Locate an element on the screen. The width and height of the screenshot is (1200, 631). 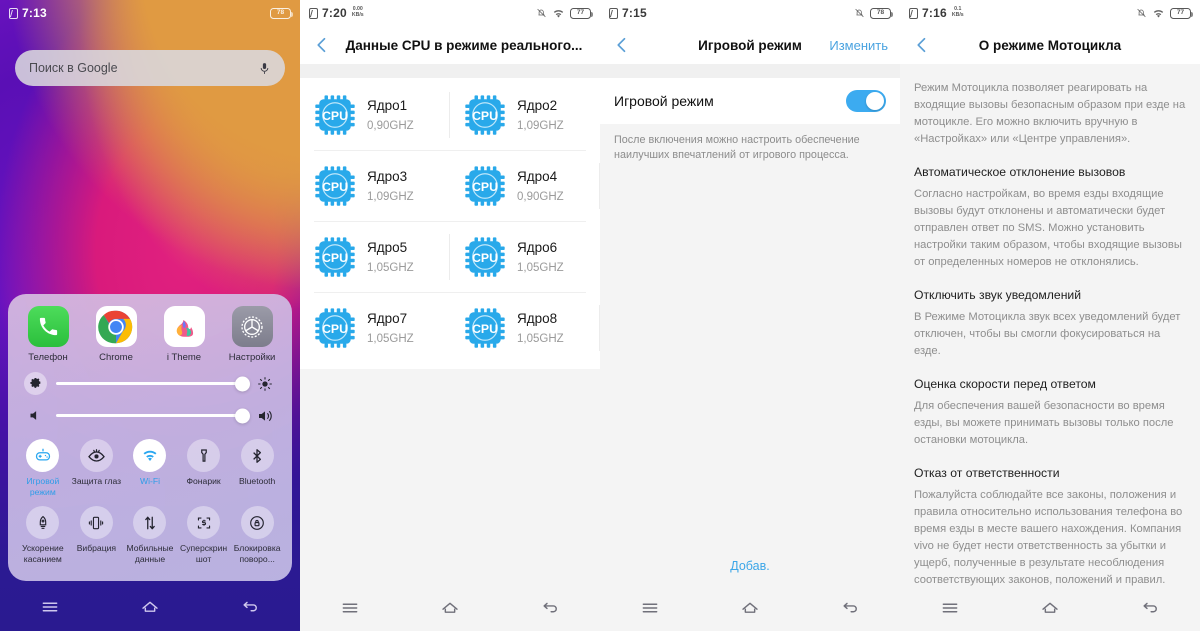
app-label: Настройки is located at coordinates (252, 357).